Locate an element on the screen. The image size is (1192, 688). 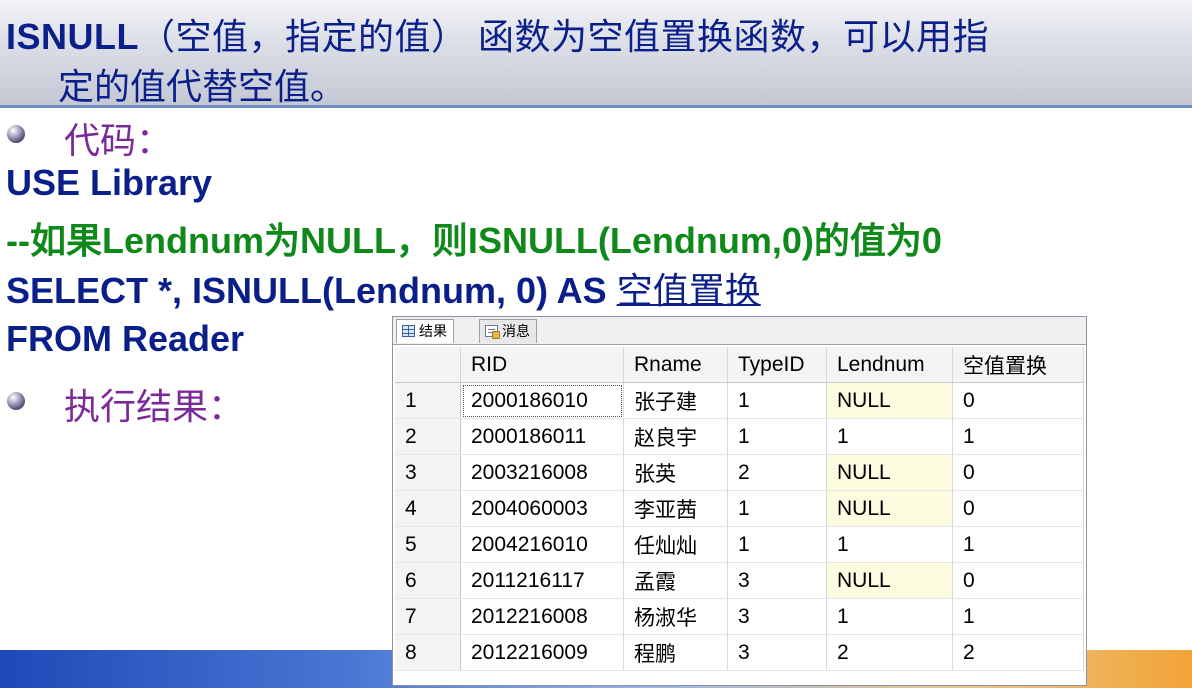
table-row: 3 2003216008 张英 2 NULL 0 is located at coordinates (739, 472).